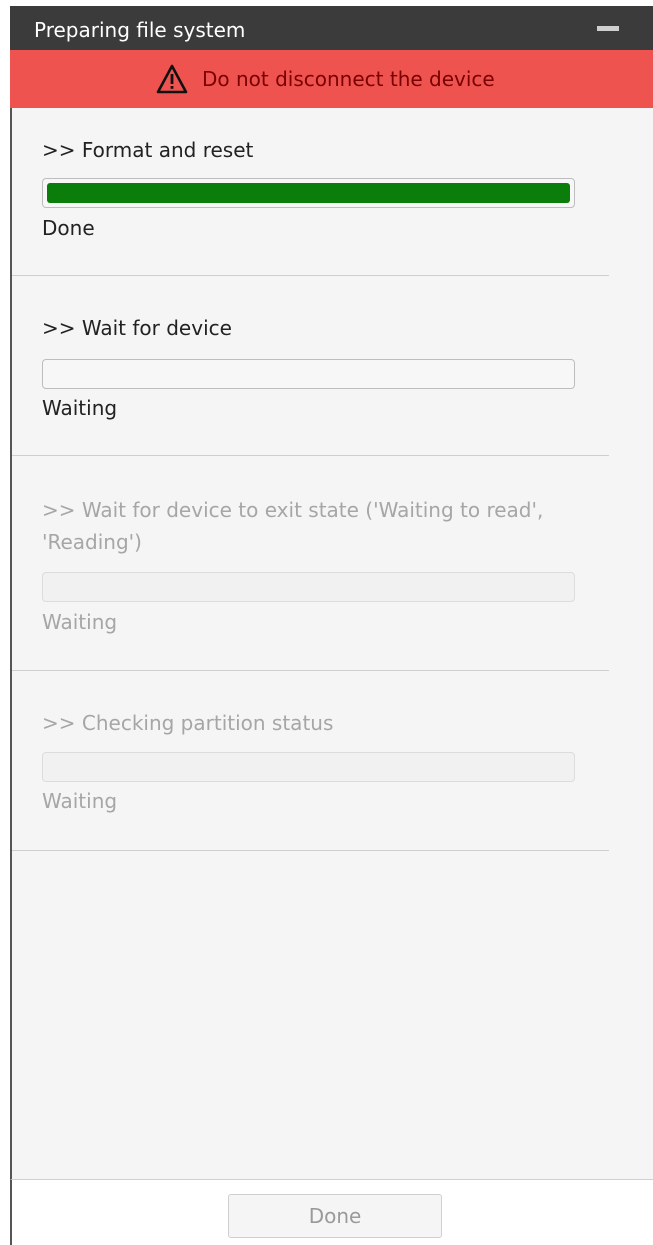  I want to click on warning-banner: Do not disconnect the device, so click(331, 79).